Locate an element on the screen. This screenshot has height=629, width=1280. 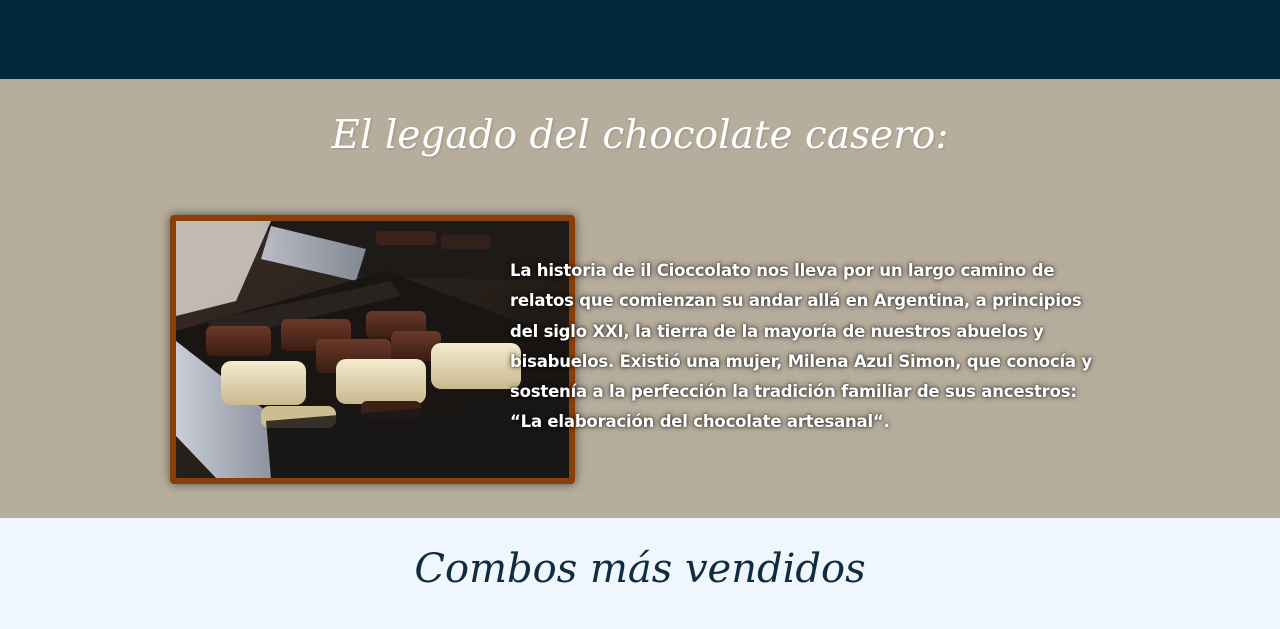
legacy-title: El legado del chocolate casero: is located at coordinates (640, 135).